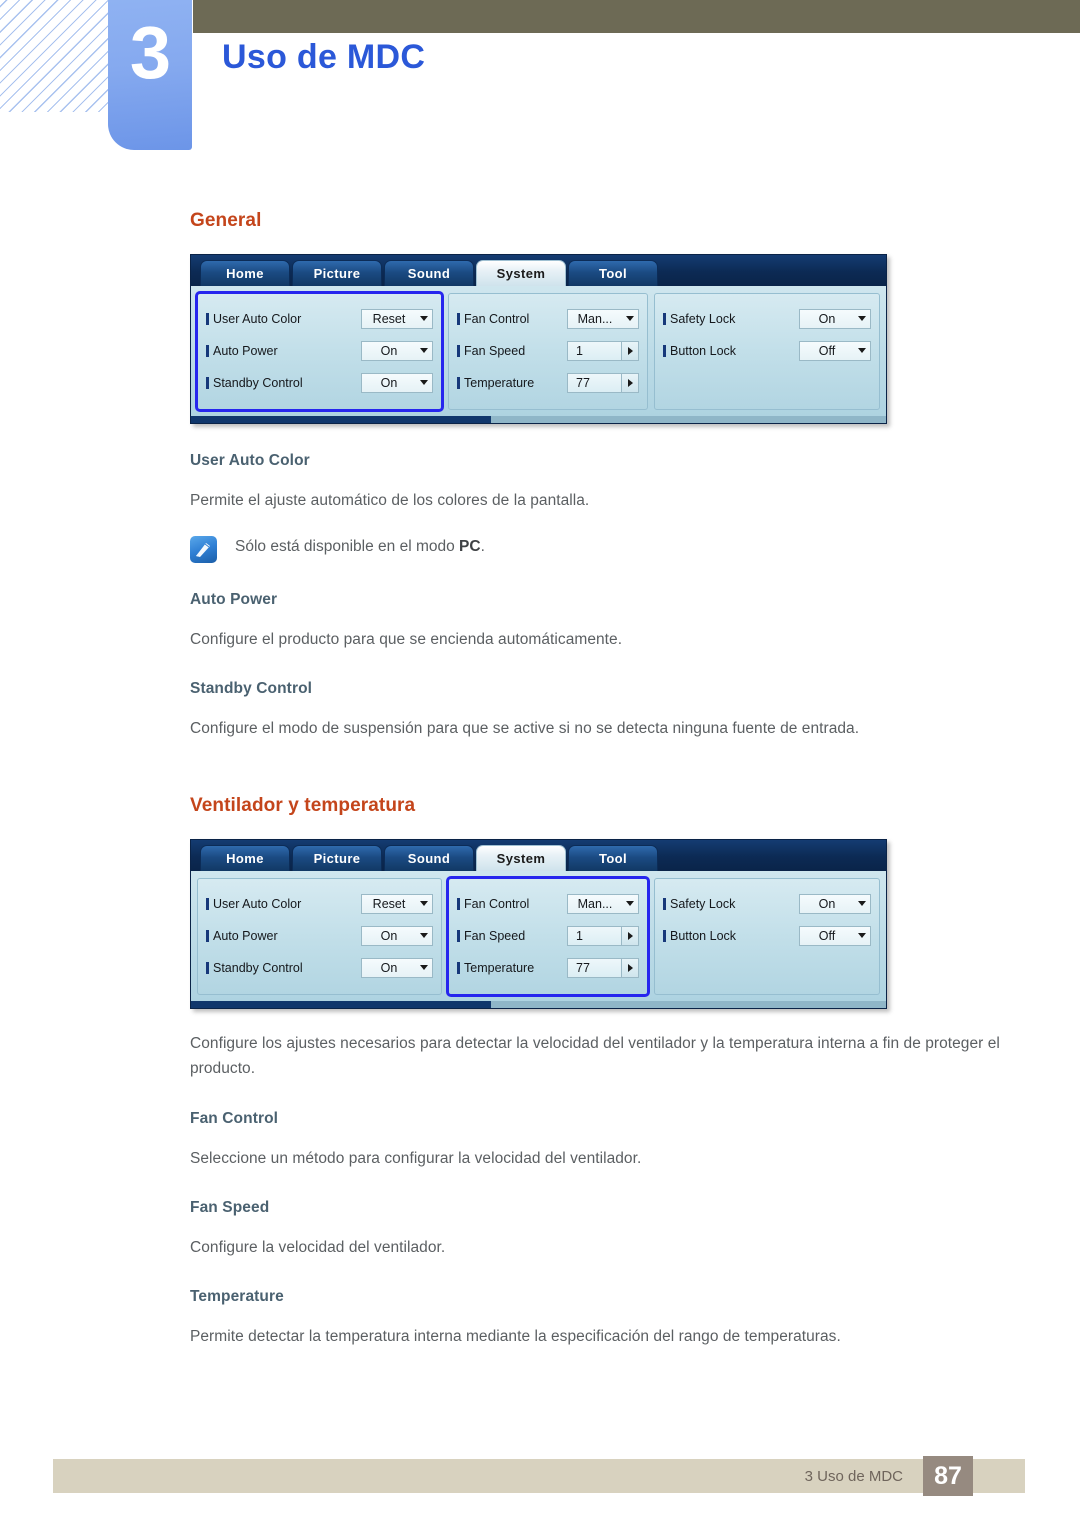  What do you see at coordinates (226, 220) in the screenshot?
I see `section-heading-general: General` at bounding box center [226, 220].